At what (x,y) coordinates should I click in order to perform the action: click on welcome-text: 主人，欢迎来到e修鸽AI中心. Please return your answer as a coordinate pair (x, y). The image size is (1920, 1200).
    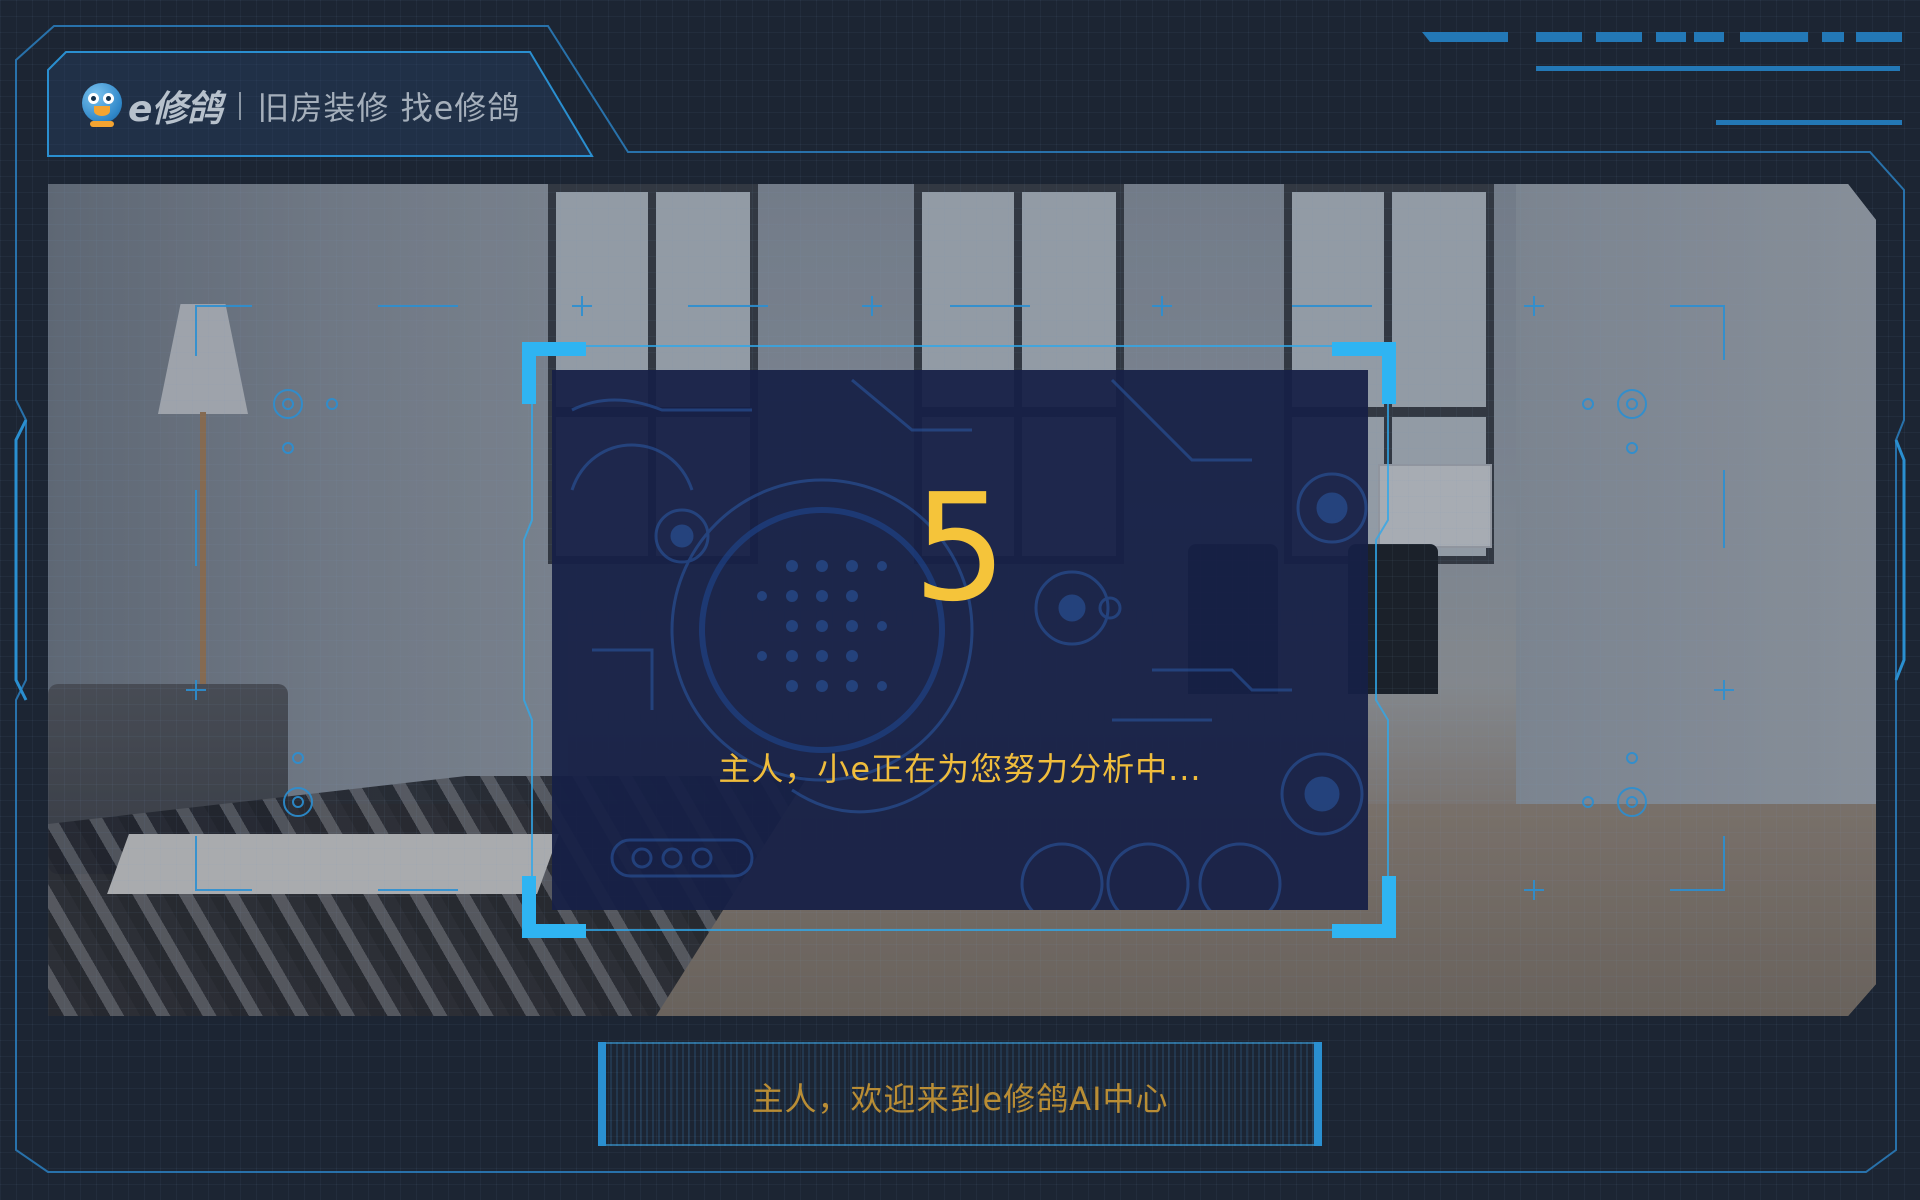
    Looking at the image, I should click on (960, 1099).